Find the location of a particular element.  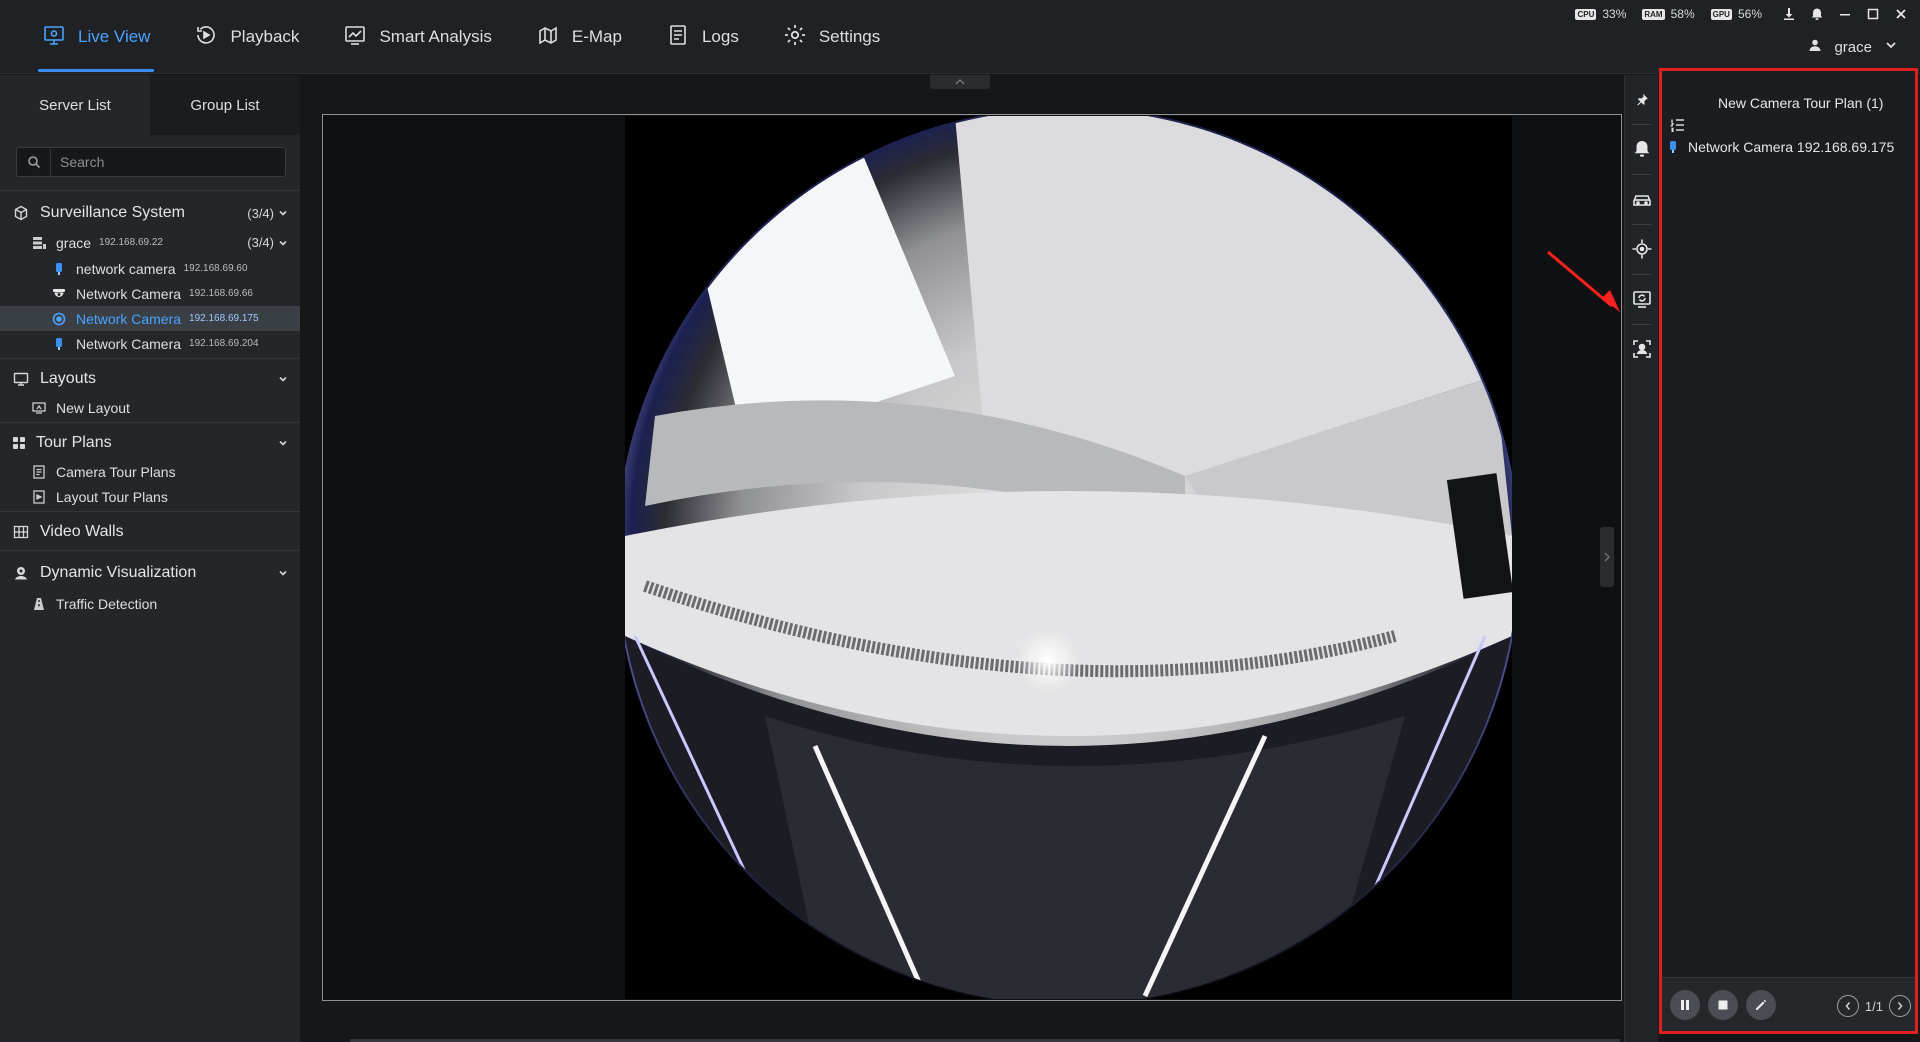

tour-pager: 1/1 is located at coordinates (1873, 1006).